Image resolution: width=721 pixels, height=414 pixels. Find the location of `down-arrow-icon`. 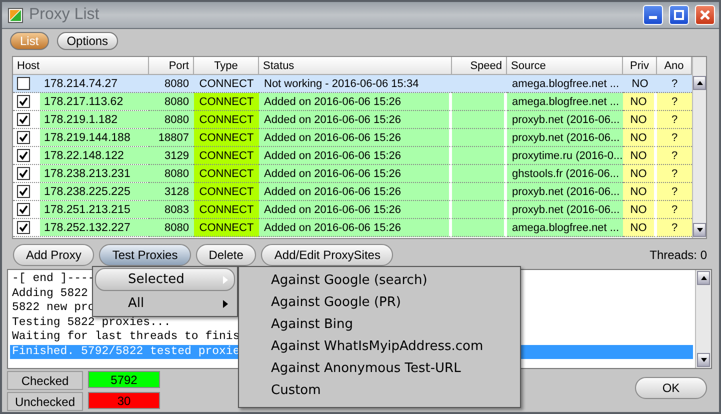

down-arrow-icon is located at coordinates (703, 360).